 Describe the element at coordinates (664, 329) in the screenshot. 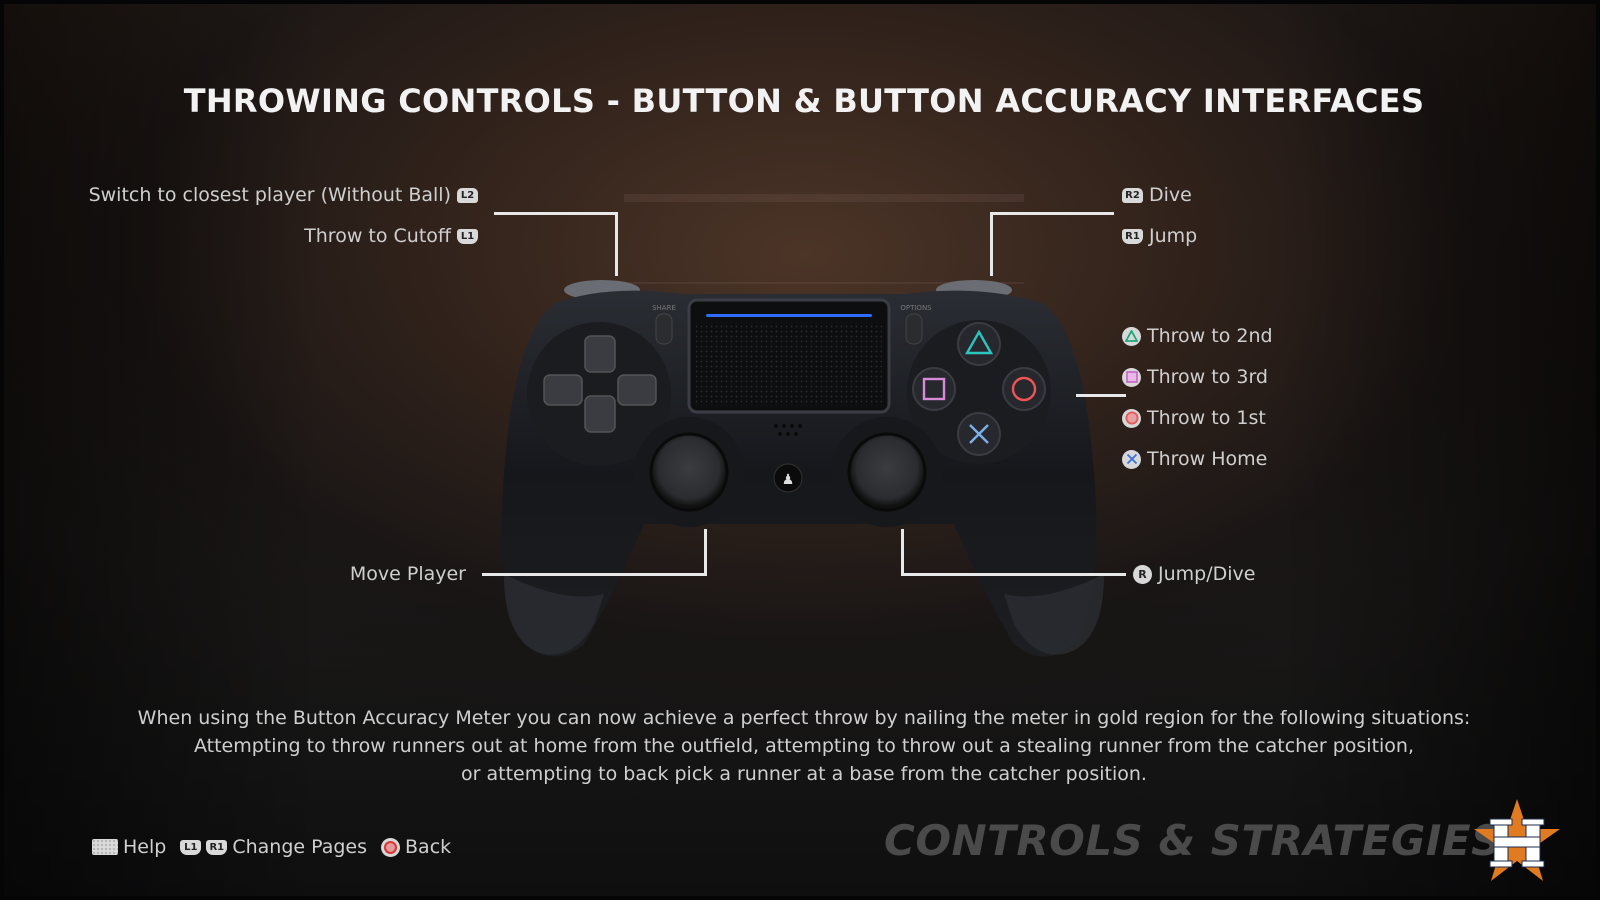

I see `share-button` at that location.